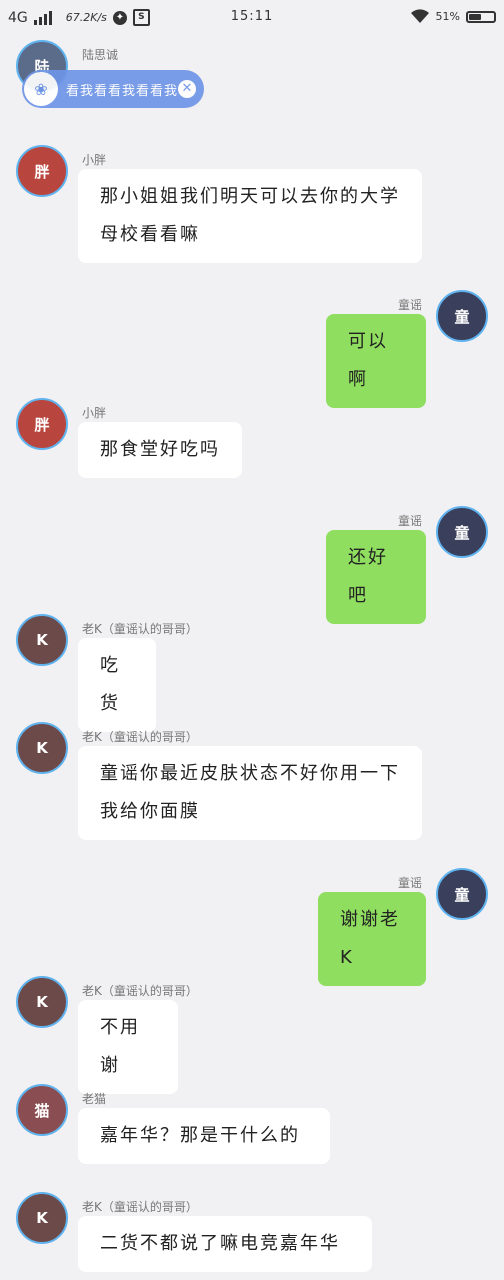 Image resolution: width=504 pixels, height=1280 pixels. What do you see at coordinates (419, 16) in the screenshot?
I see `wifi-icon` at bounding box center [419, 16].